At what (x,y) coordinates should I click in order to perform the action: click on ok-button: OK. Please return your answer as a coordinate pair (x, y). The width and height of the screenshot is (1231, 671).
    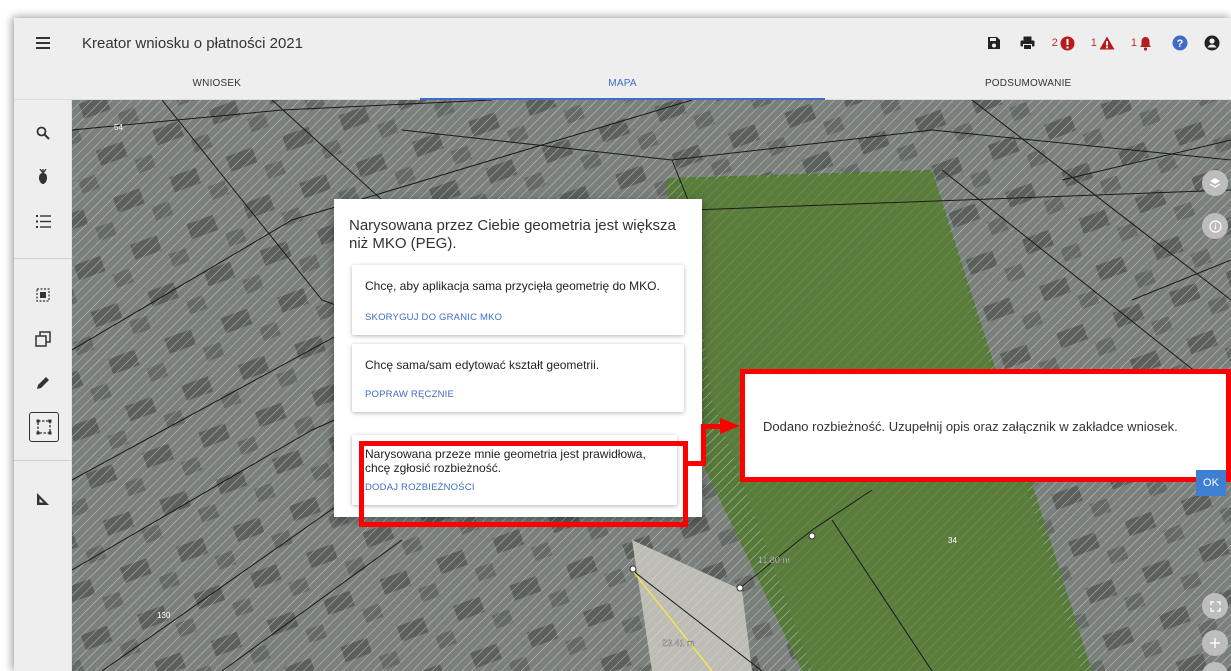
    Looking at the image, I should click on (1211, 483).